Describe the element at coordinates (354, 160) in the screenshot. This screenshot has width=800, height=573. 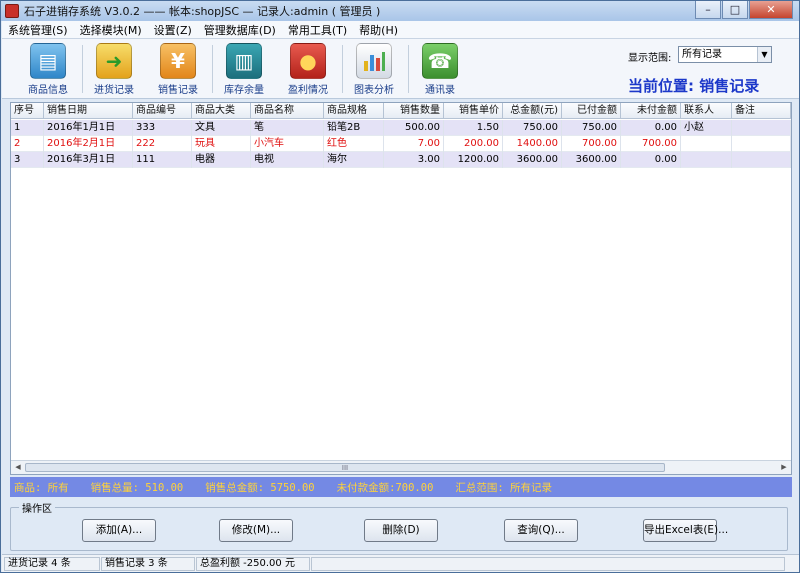
I see `cell: 海尔` at that location.